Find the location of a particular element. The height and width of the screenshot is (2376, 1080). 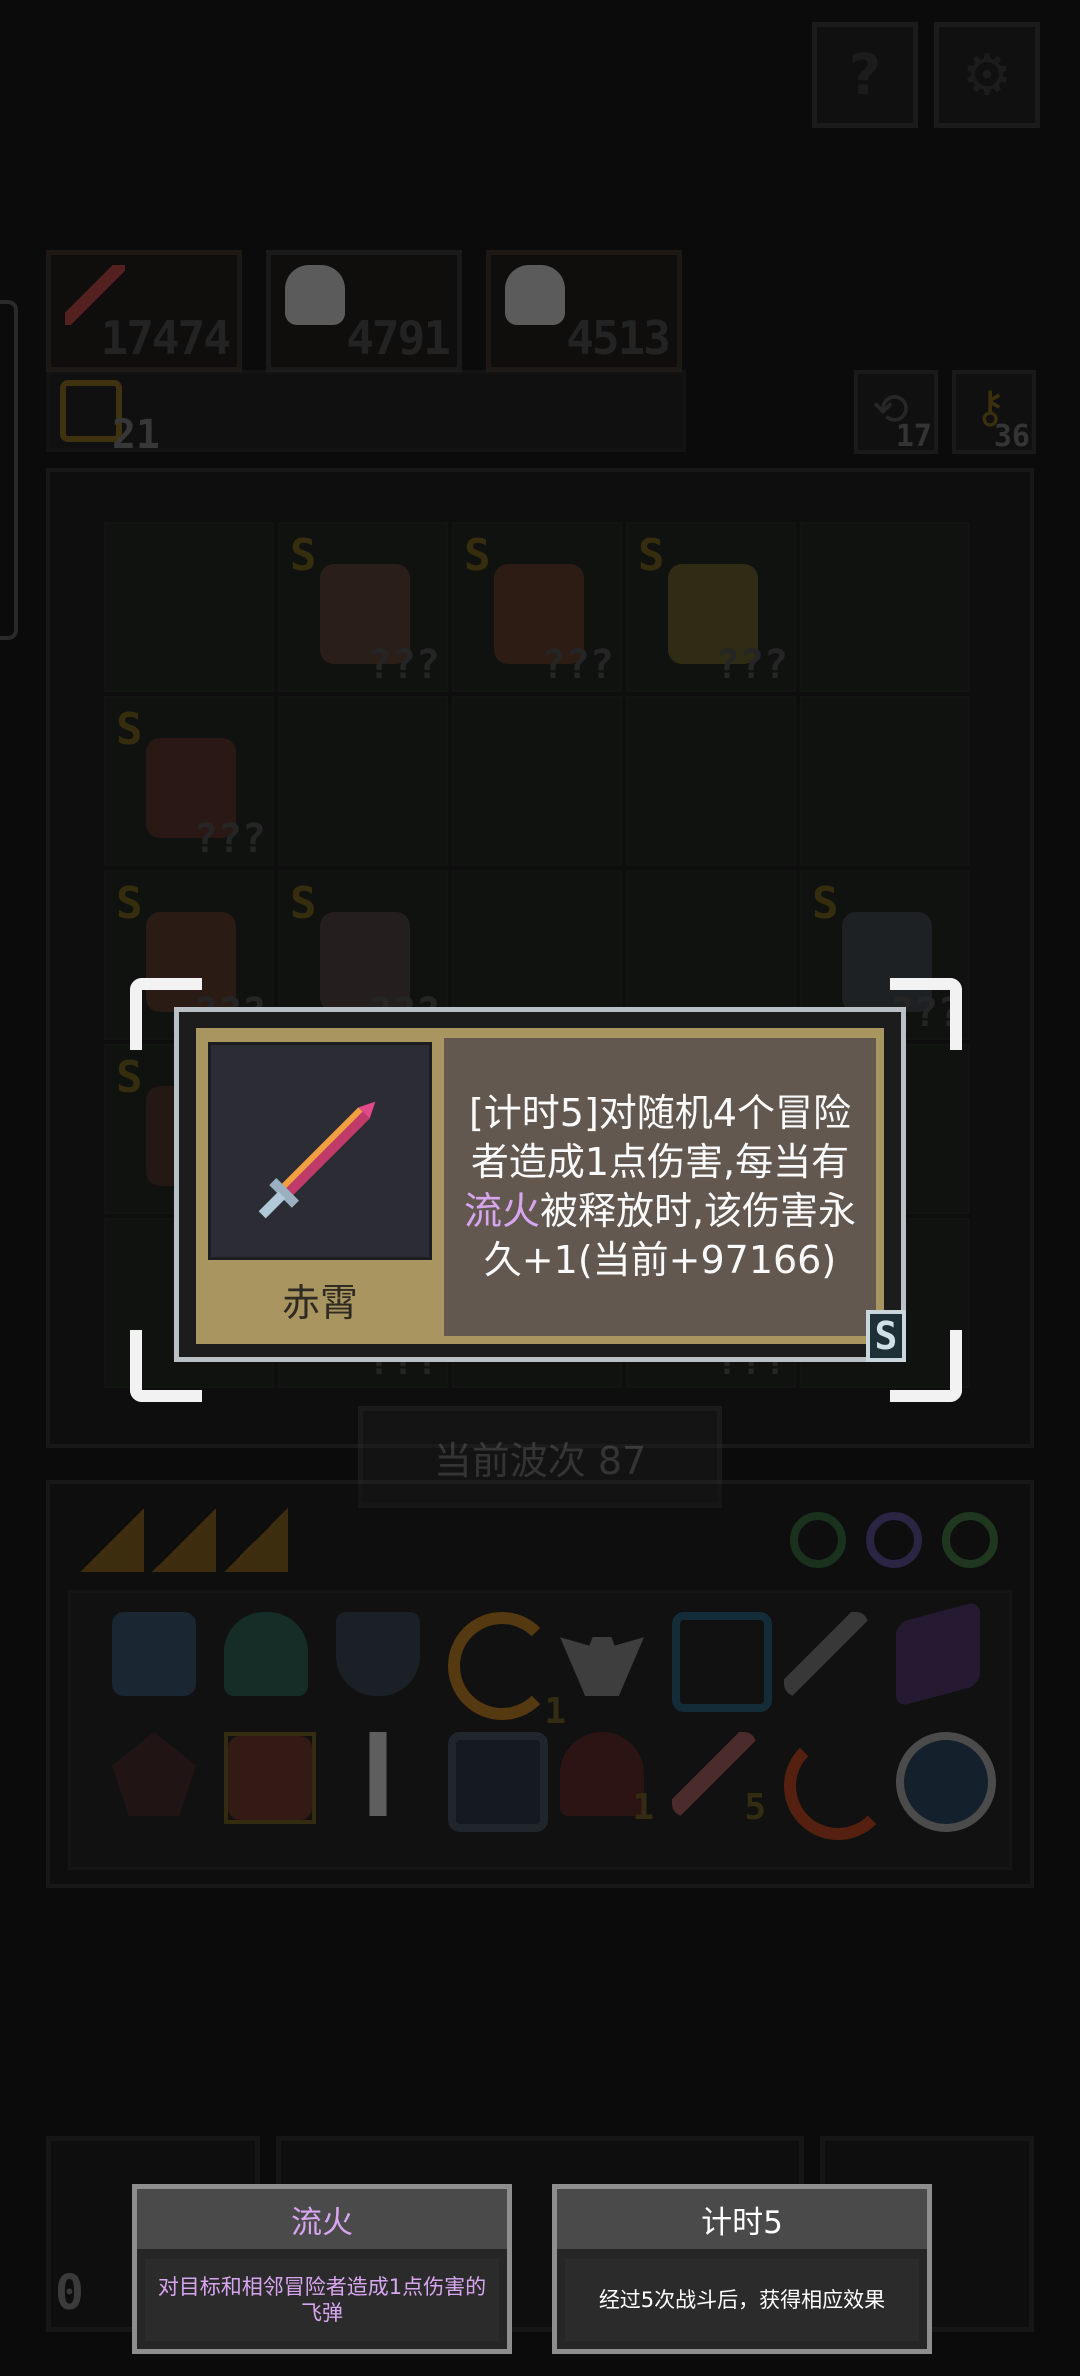

desc-text: [计时5]对随机4个冒险者造成1点伤害,每当有 is located at coordinates (659, 1137).